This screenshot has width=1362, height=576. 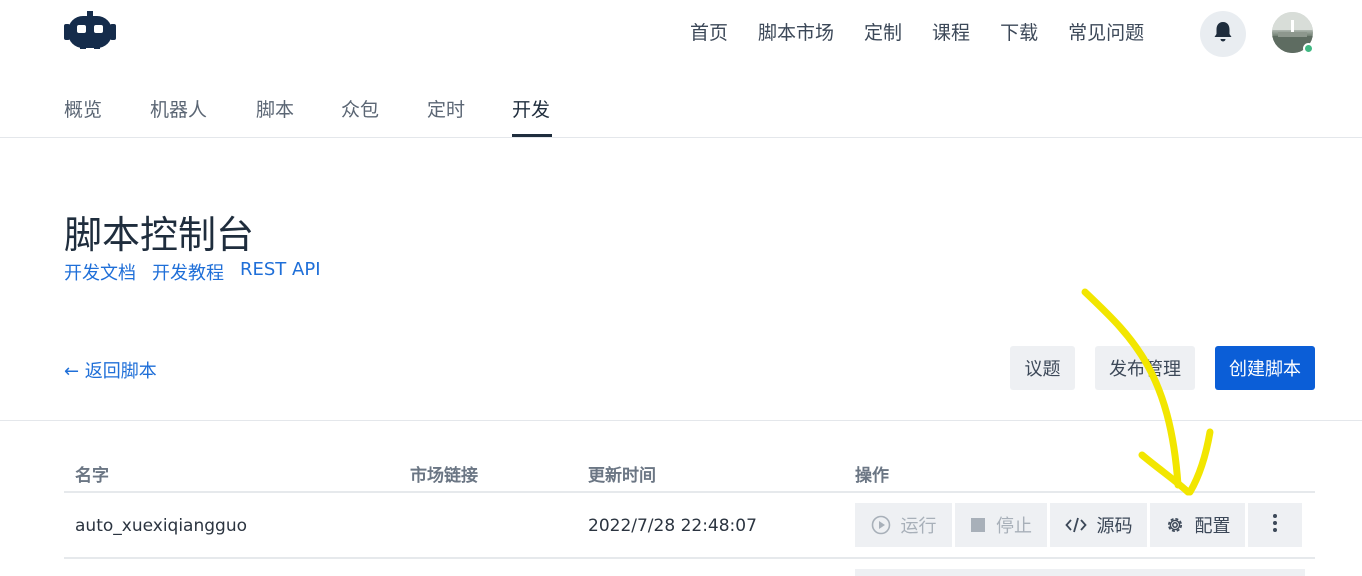 I want to click on release-management-button: 发布管理, so click(x=1145, y=368).